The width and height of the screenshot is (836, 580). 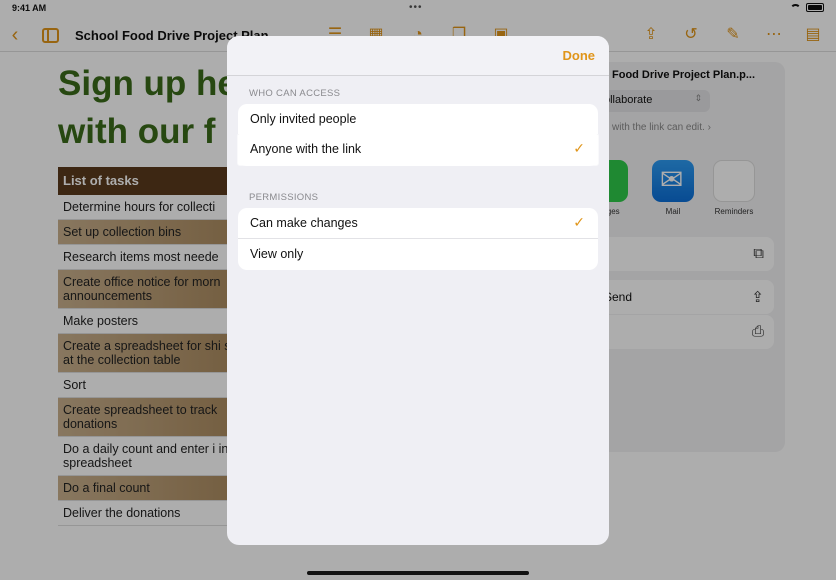 I want to click on permission-option-edit: Can make changes ✓, so click(x=418, y=223).